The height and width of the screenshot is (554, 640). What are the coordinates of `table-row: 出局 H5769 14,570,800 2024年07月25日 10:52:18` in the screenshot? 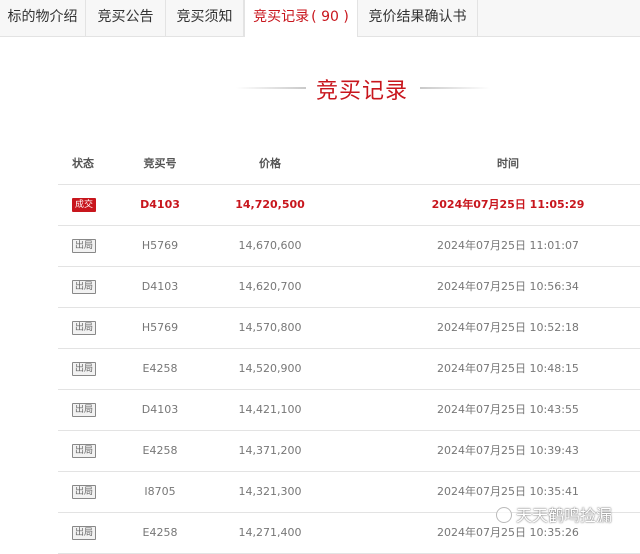 It's located at (349, 328).